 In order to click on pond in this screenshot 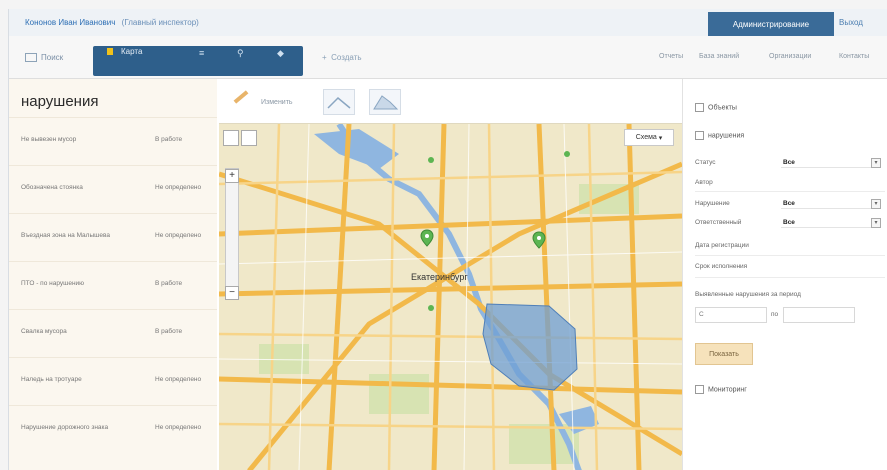, I will do `click(356, 149)`.